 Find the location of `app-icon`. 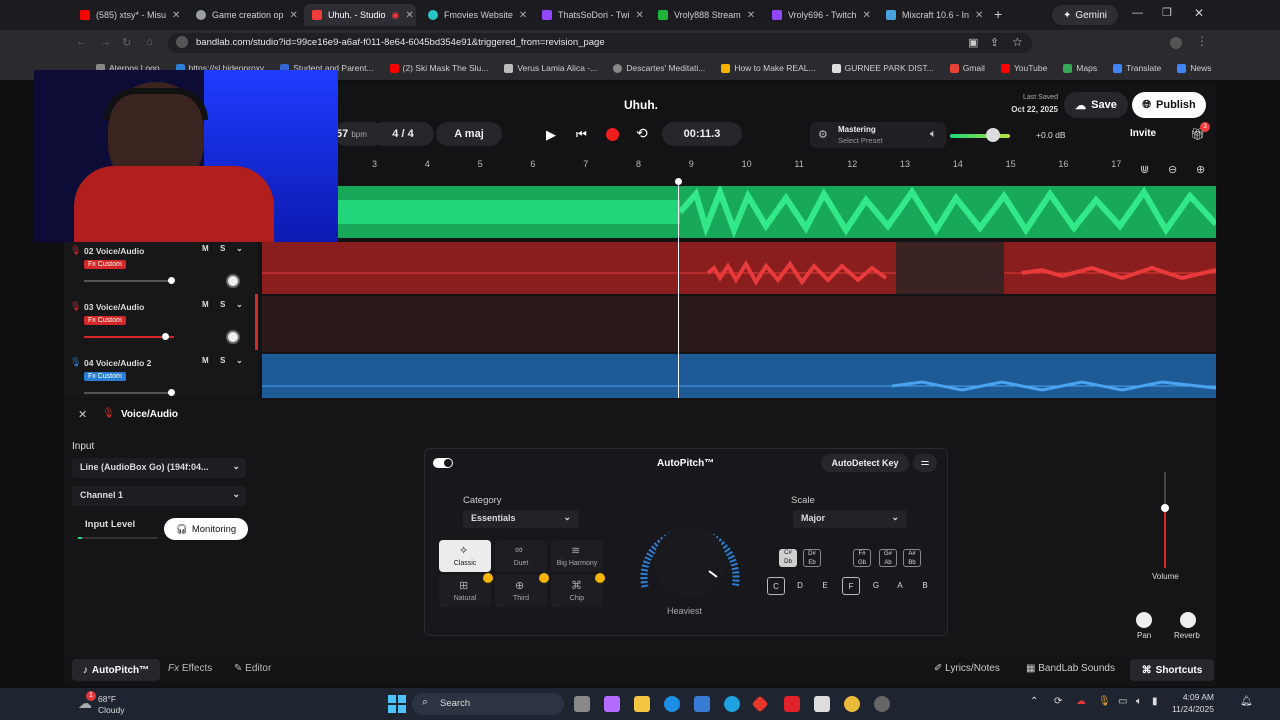

app-icon is located at coordinates (732, 704).